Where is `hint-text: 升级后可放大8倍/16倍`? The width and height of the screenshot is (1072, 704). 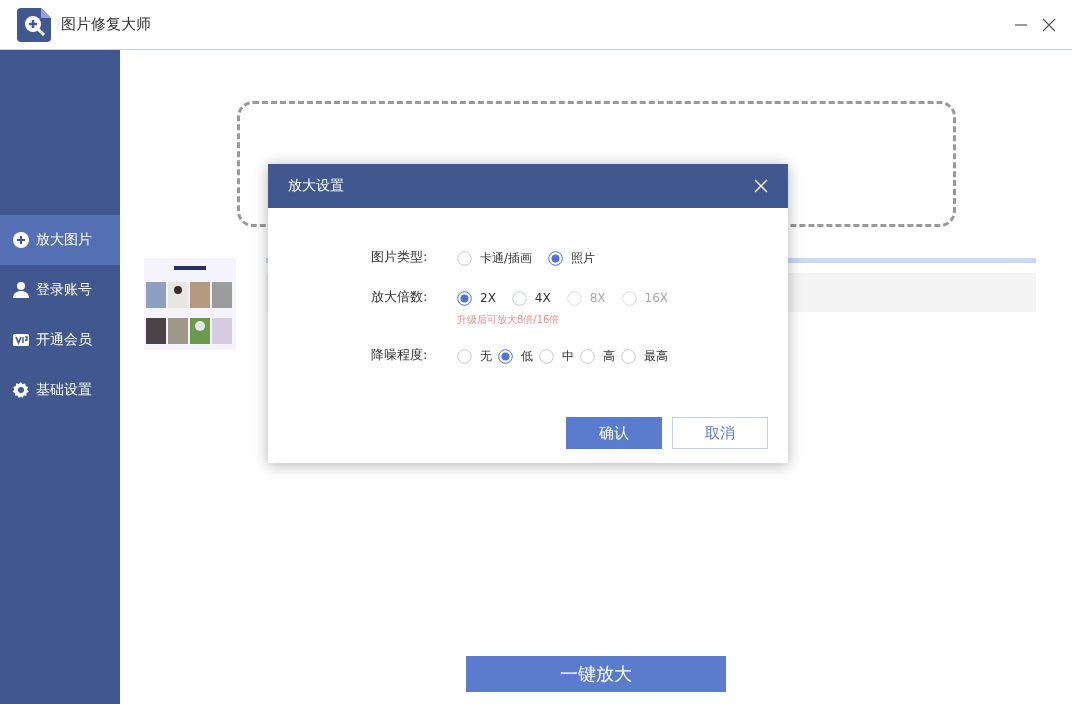 hint-text: 升级后可放大8倍/16倍 is located at coordinates (509, 320).